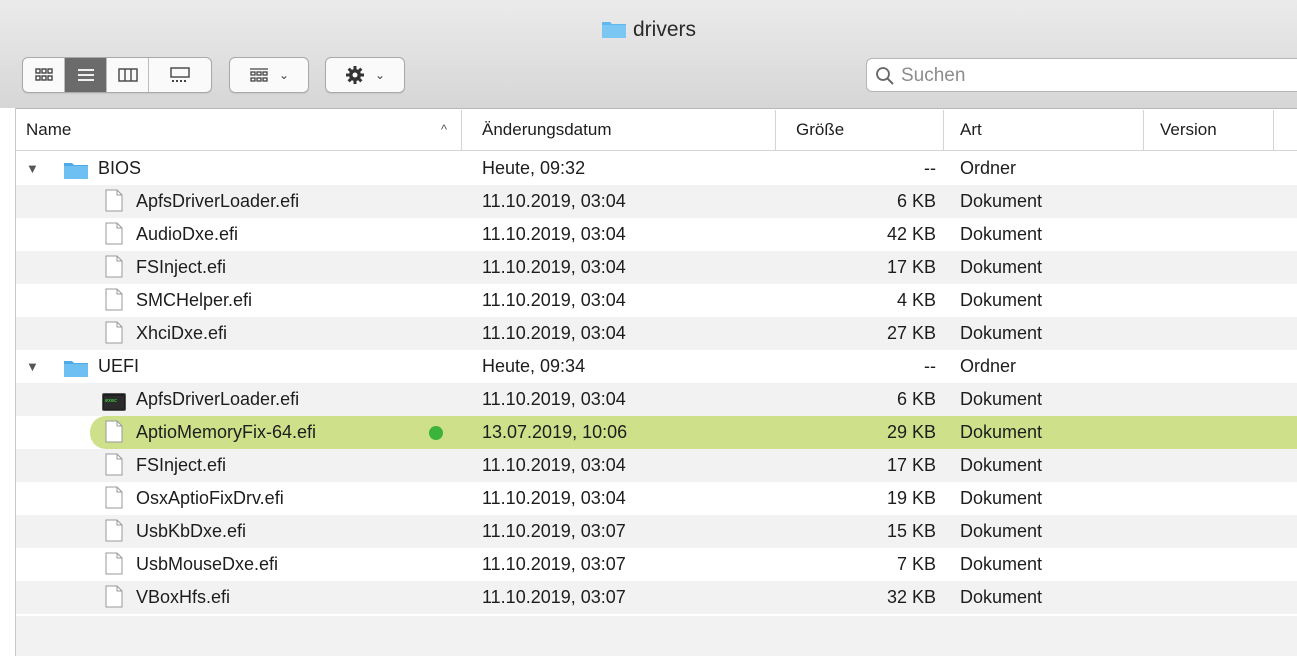  I want to click on window-title-text: drivers, so click(664, 29).